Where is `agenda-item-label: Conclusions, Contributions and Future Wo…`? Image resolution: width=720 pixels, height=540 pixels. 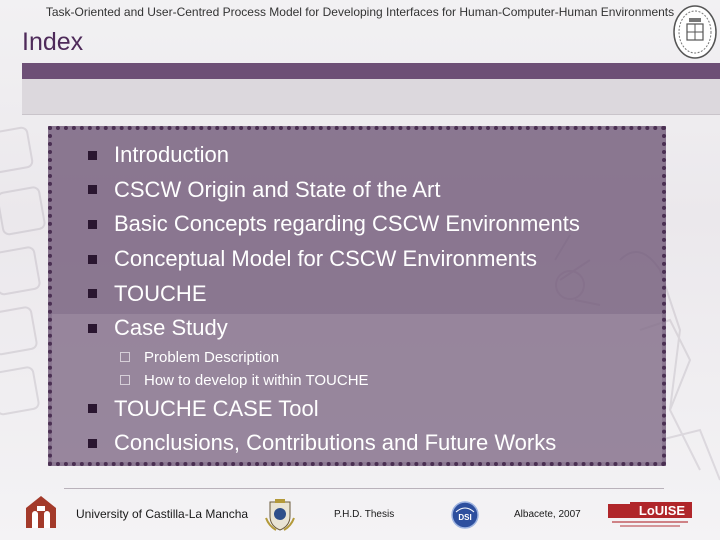
agenda-item-label: Conclusions, Contributions and Future Wo… is located at coordinates (335, 443).